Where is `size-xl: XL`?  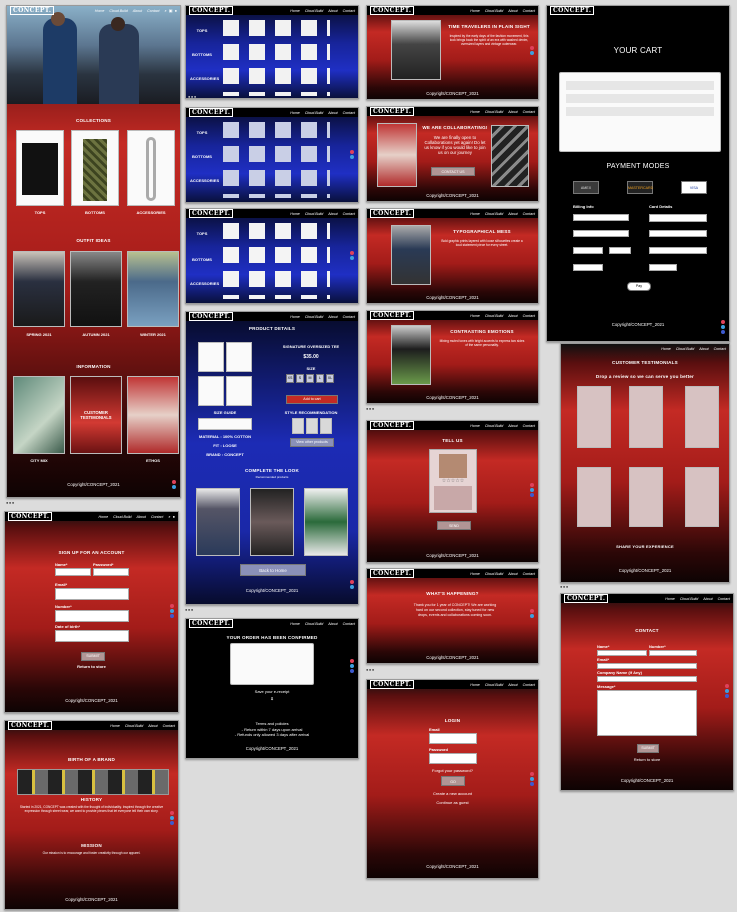
size-xl: XL is located at coordinates (330, 378).